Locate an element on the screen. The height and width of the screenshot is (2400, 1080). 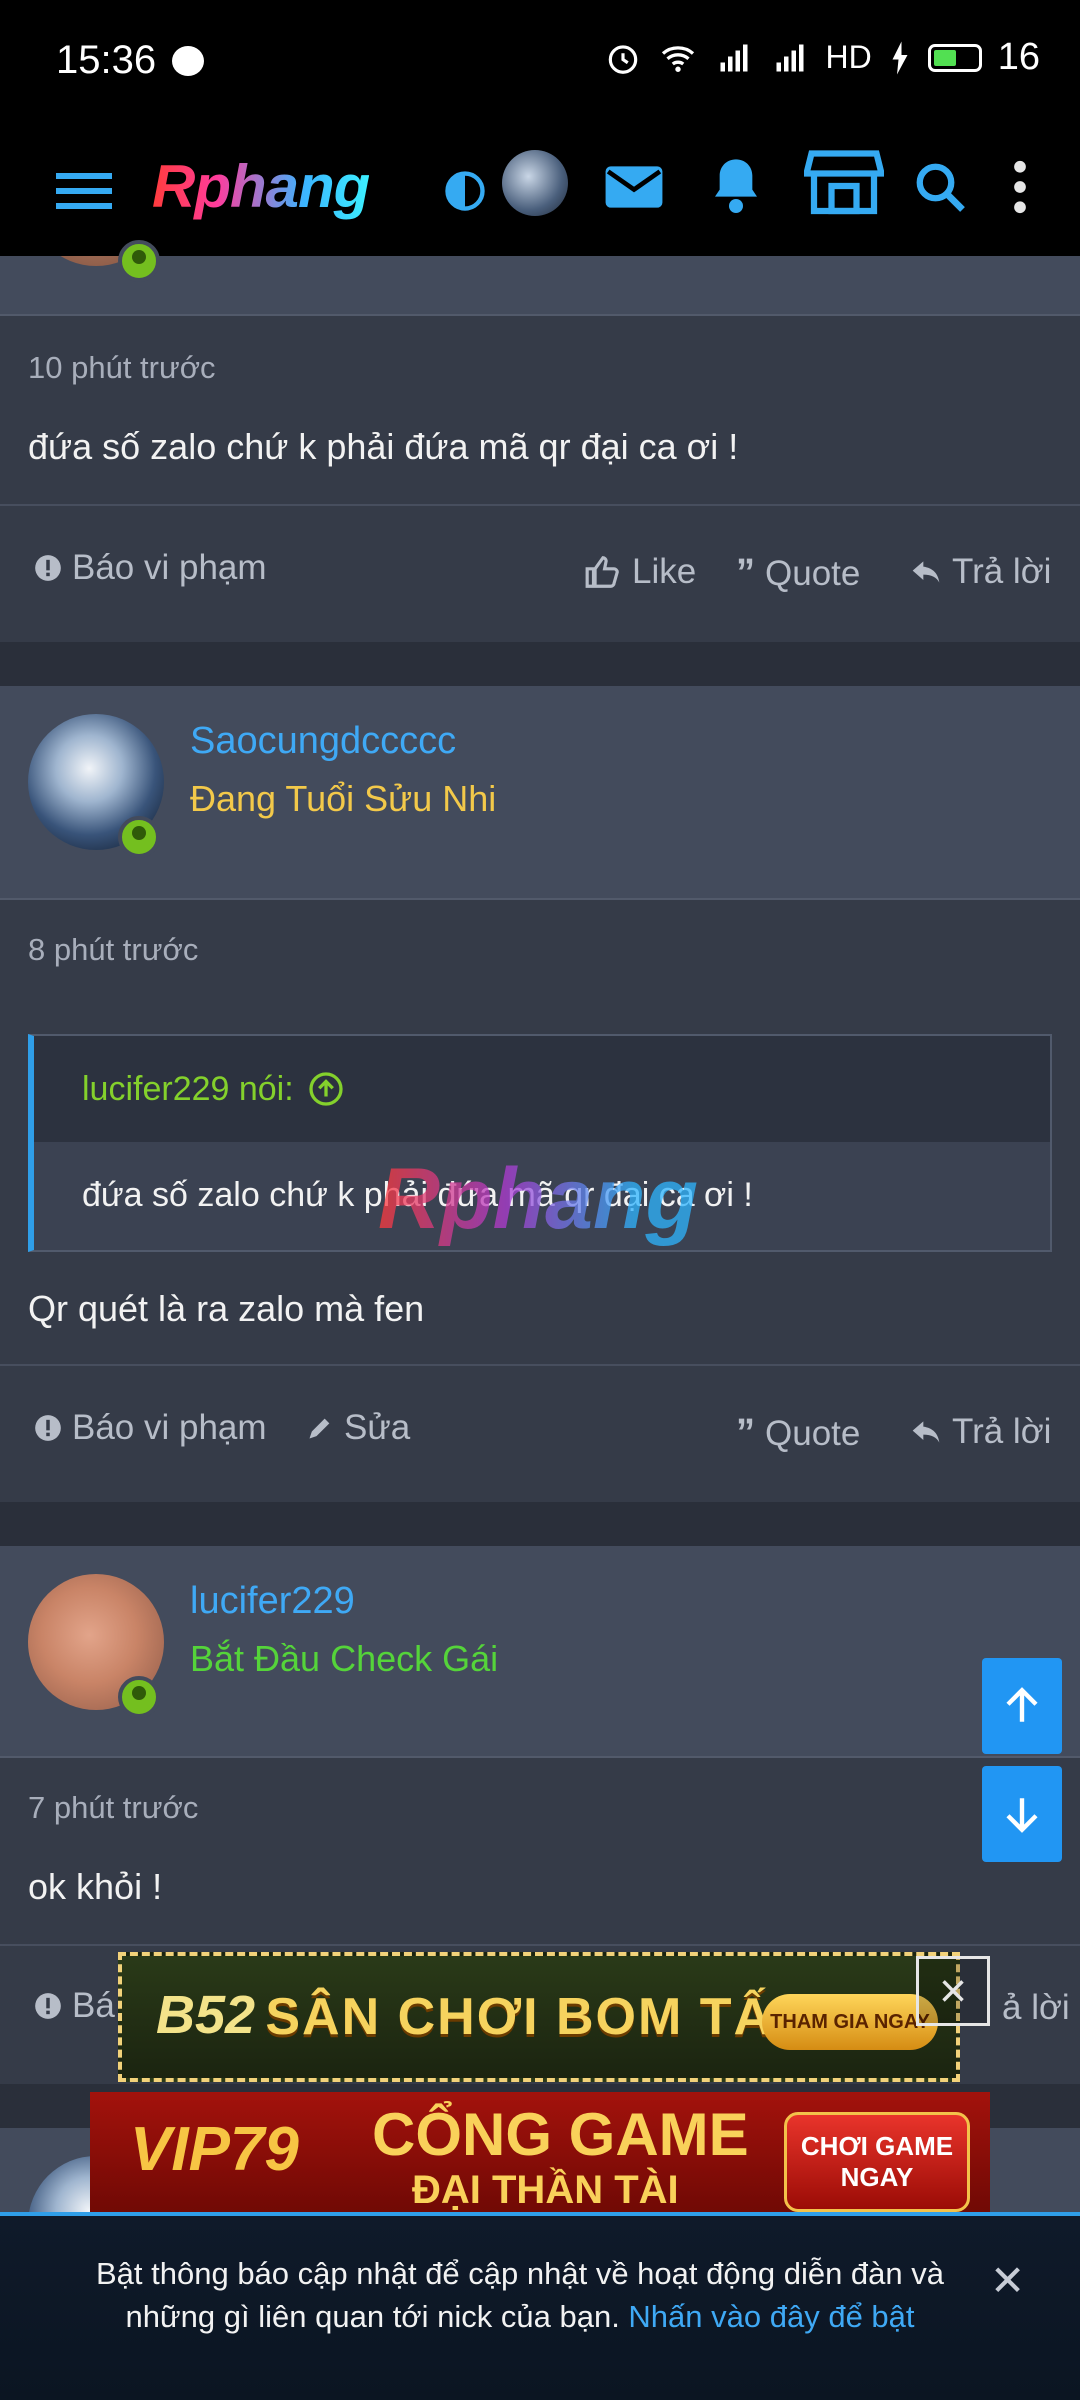
battery-icon is located at coordinates (954, 57).